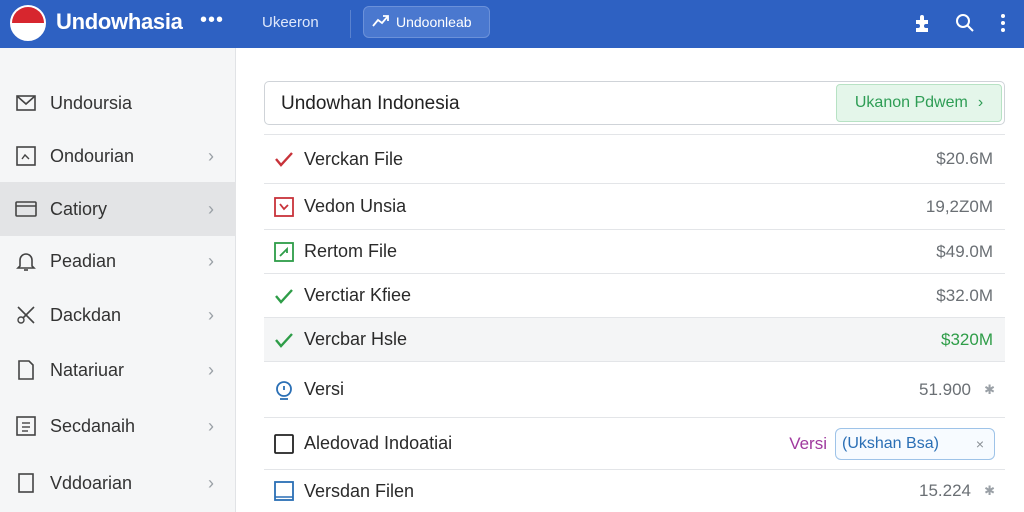 This screenshot has height=512, width=1024. Describe the element at coordinates (1003, 23) in the screenshot. I see `kebab-menu-icon` at that location.